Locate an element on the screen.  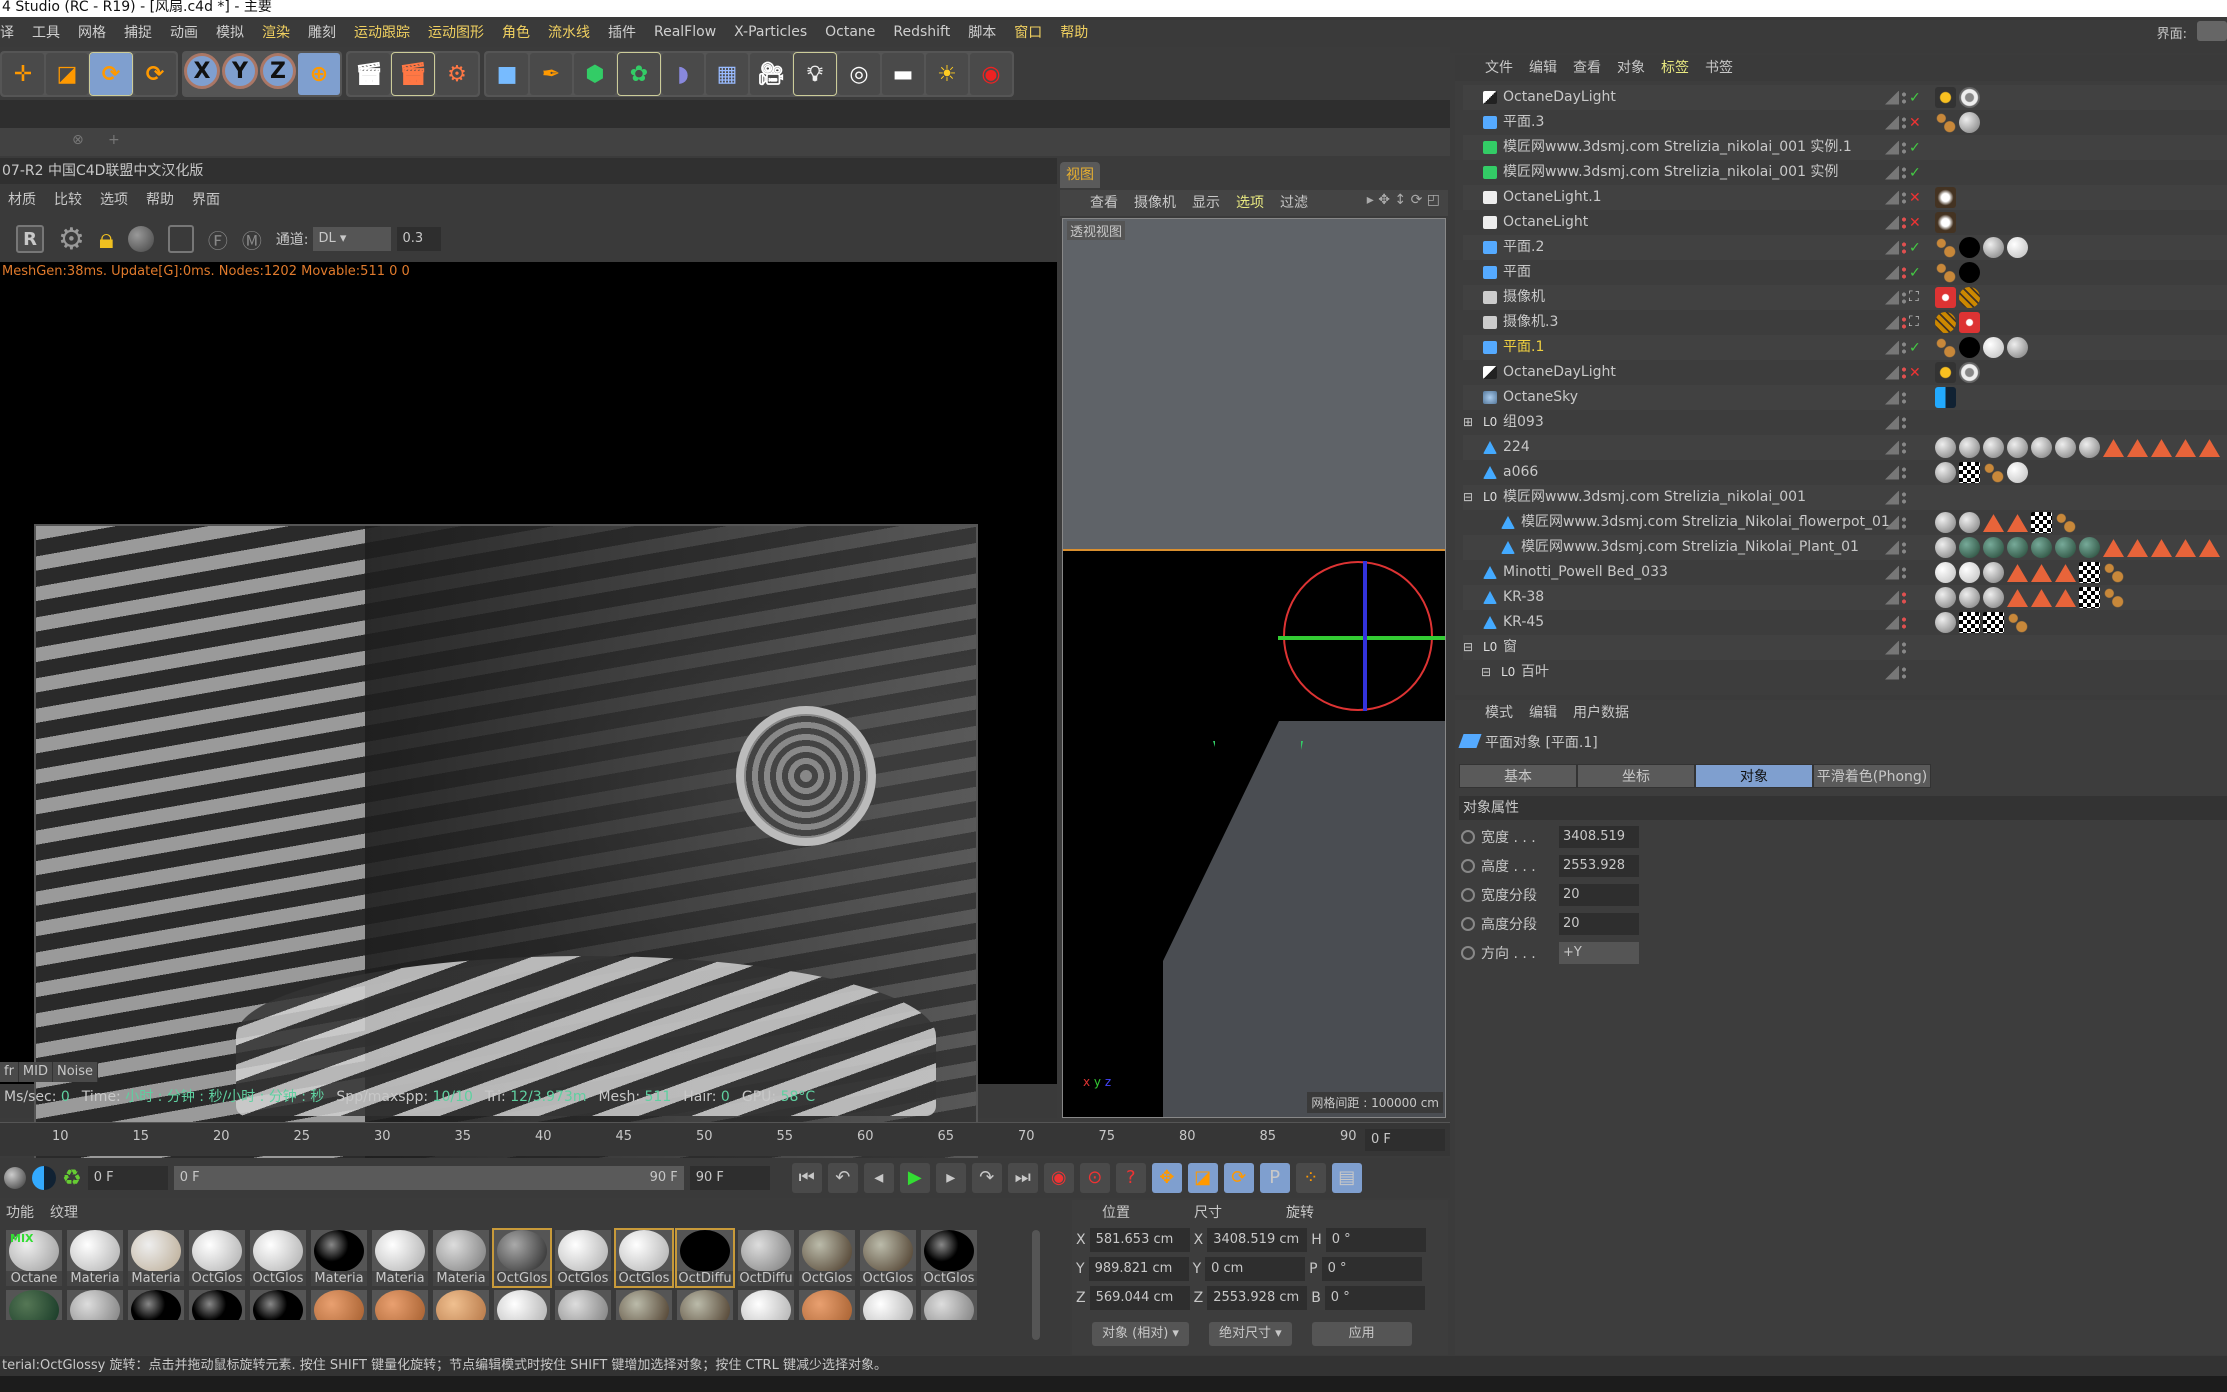
white-tag-icon is located at coordinates (2017, 247).